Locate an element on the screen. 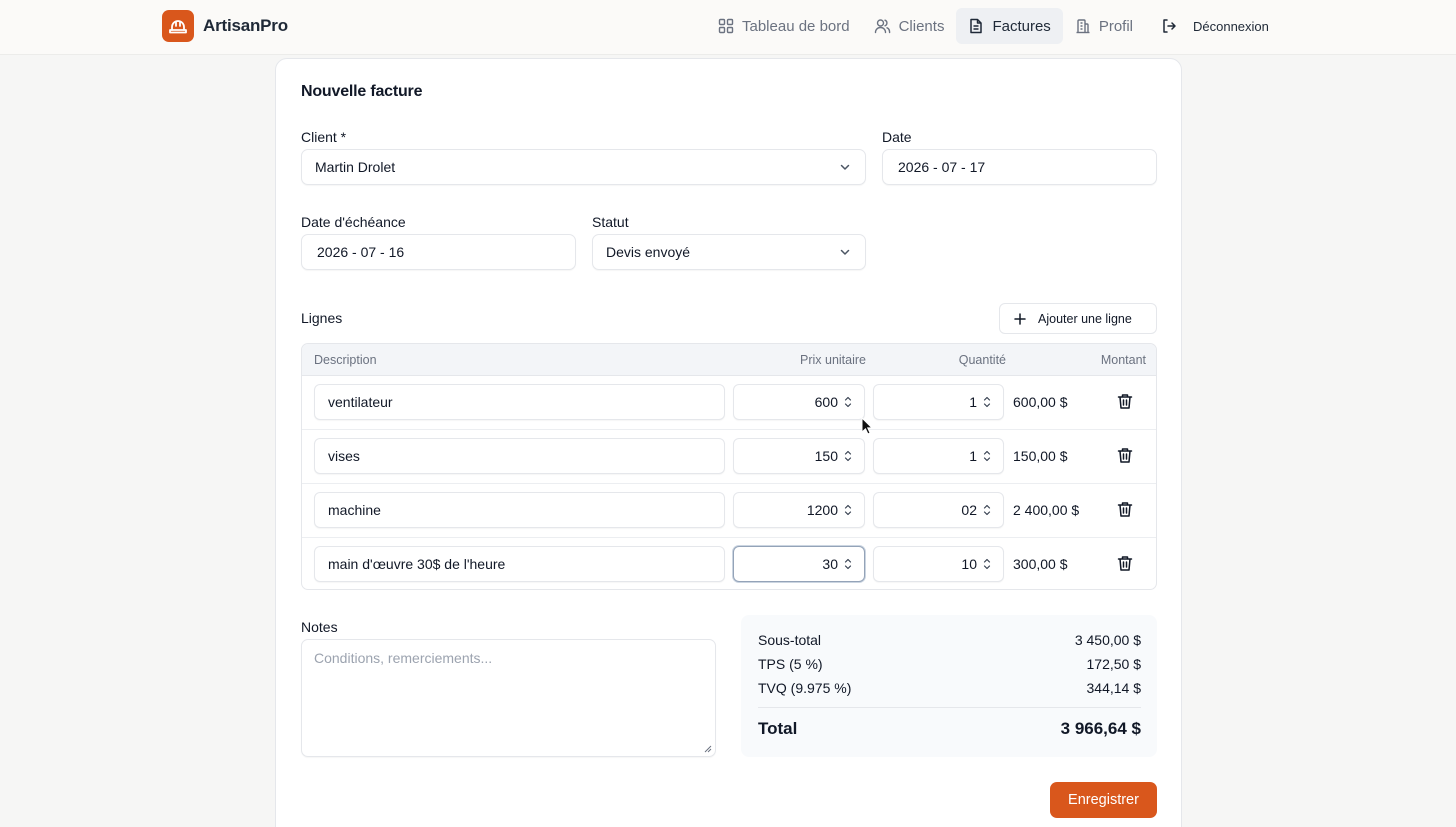 The image size is (1456, 827). description-input: machine is located at coordinates (519, 510).